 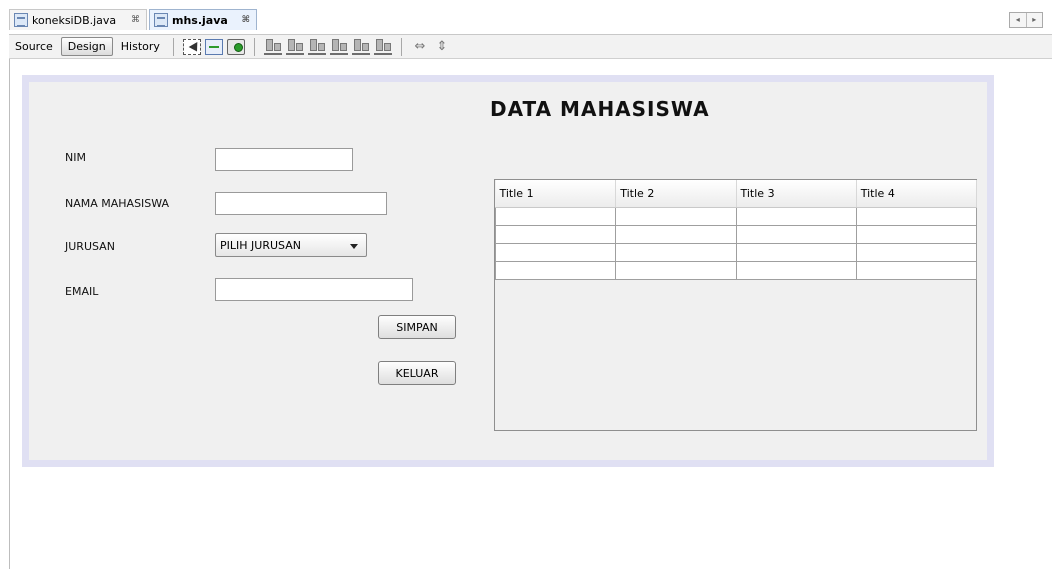 I want to click on jurusan-dropdown: PILIH JURUSAN, so click(x=291, y=245).